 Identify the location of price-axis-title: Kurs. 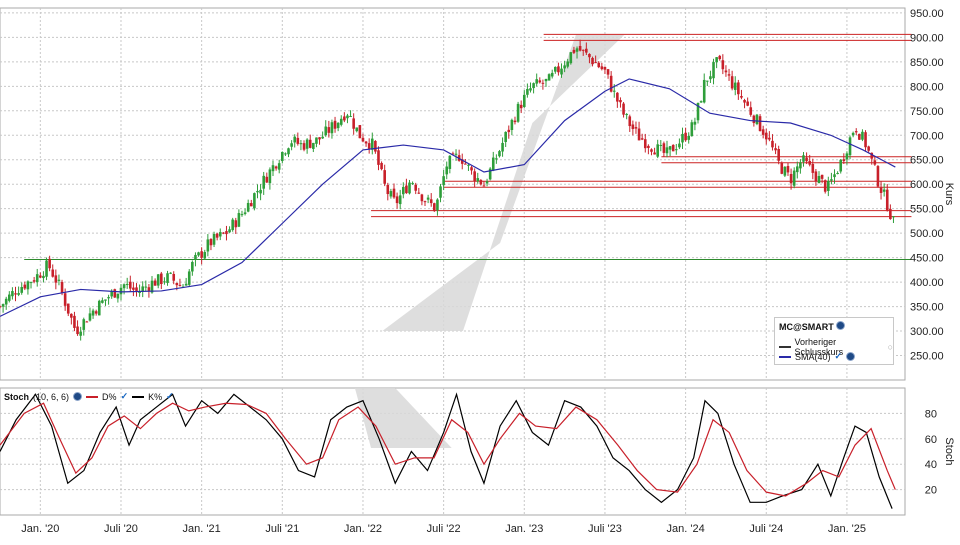
(949, 194).